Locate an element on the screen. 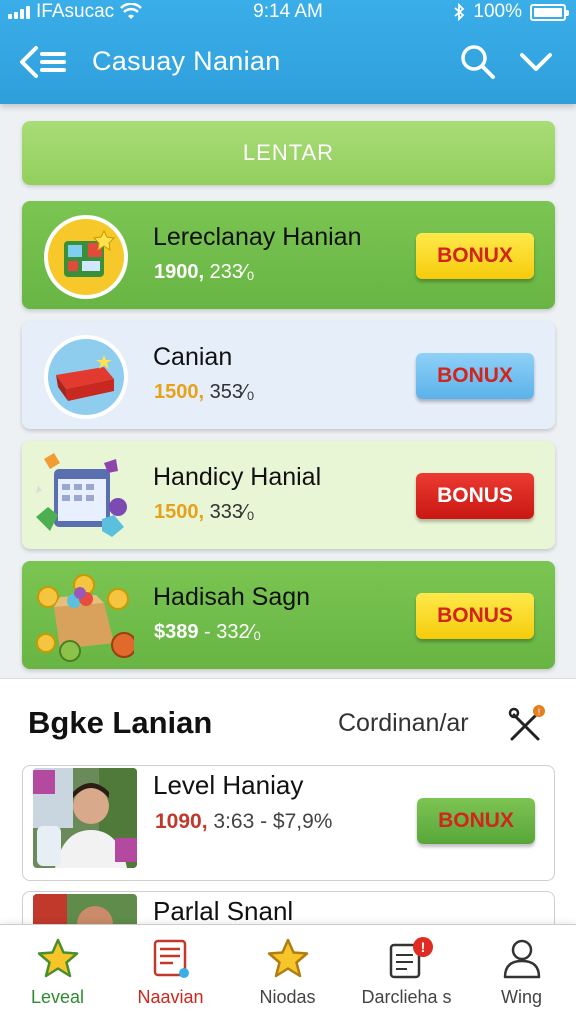  tab-niodas: Niodas is located at coordinates (287, 974).